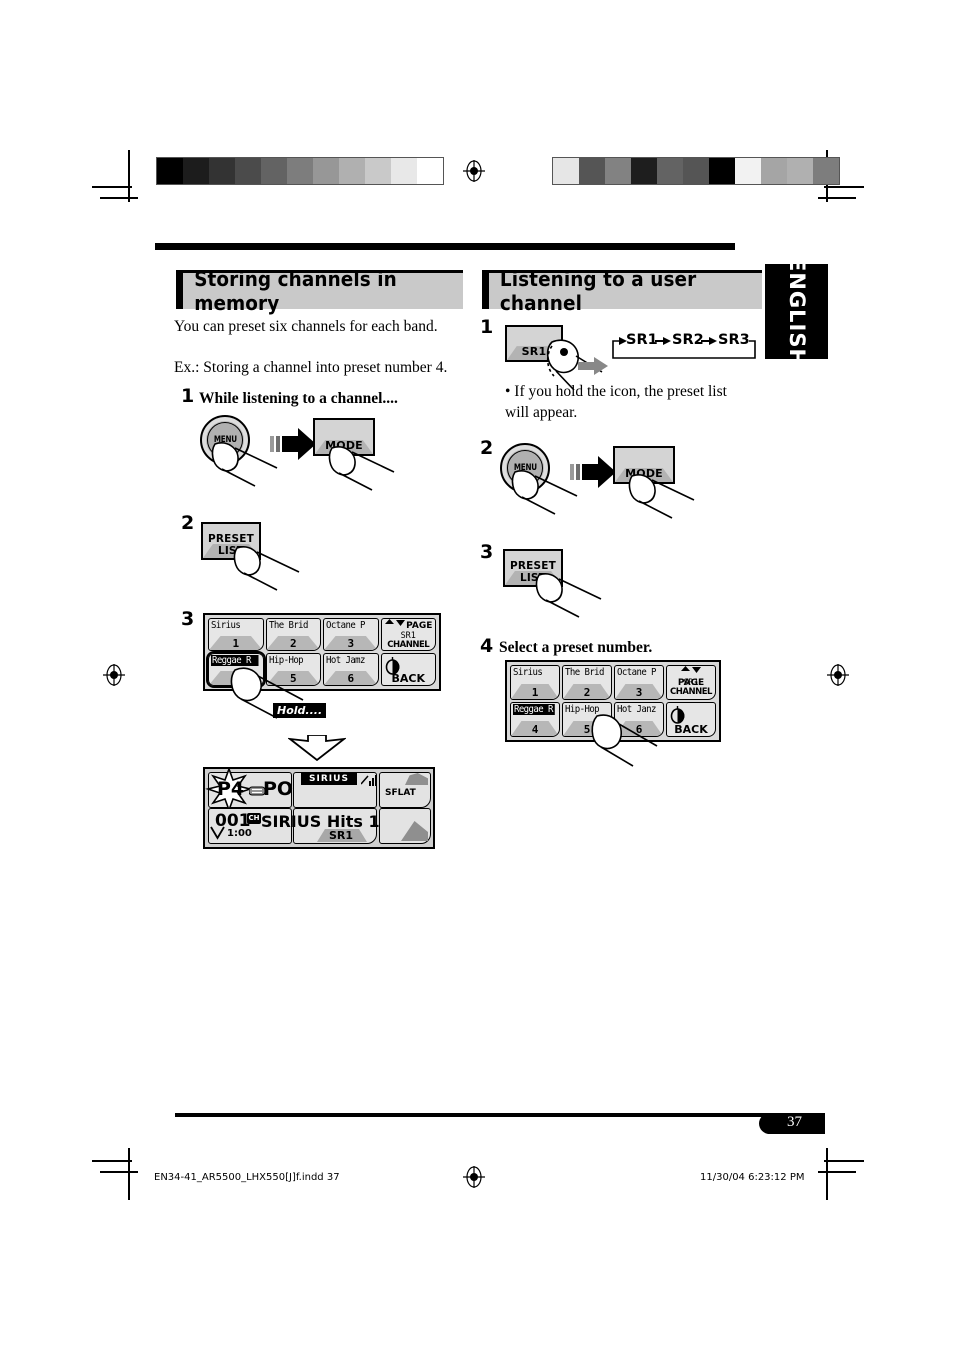 The image size is (954, 1351). I want to click on finger-pointer-preset-right, so click(568, 595).